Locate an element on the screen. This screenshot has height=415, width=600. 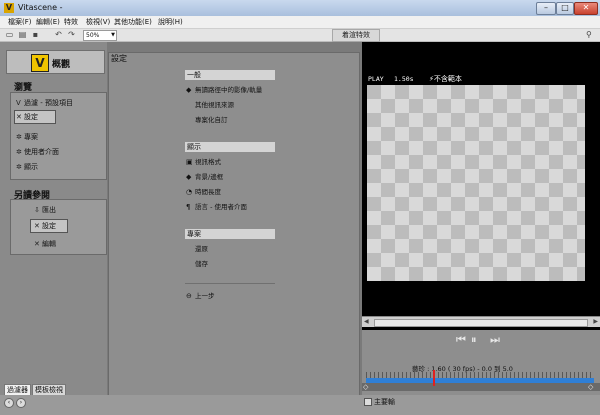
back-label: 上一步 is located at coordinates (205, 296).